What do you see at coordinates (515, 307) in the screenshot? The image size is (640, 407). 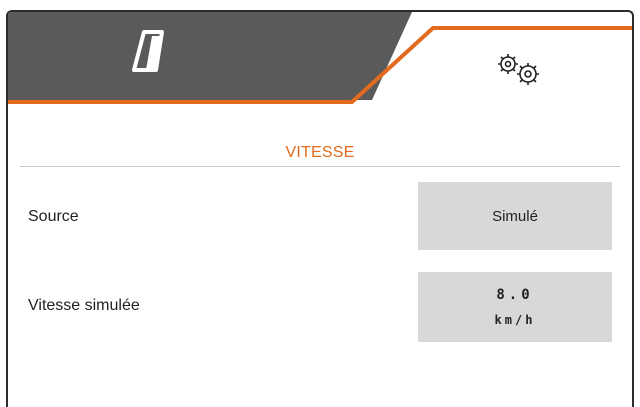 I see `simulated-speed-button: 8.0 km/h` at bounding box center [515, 307].